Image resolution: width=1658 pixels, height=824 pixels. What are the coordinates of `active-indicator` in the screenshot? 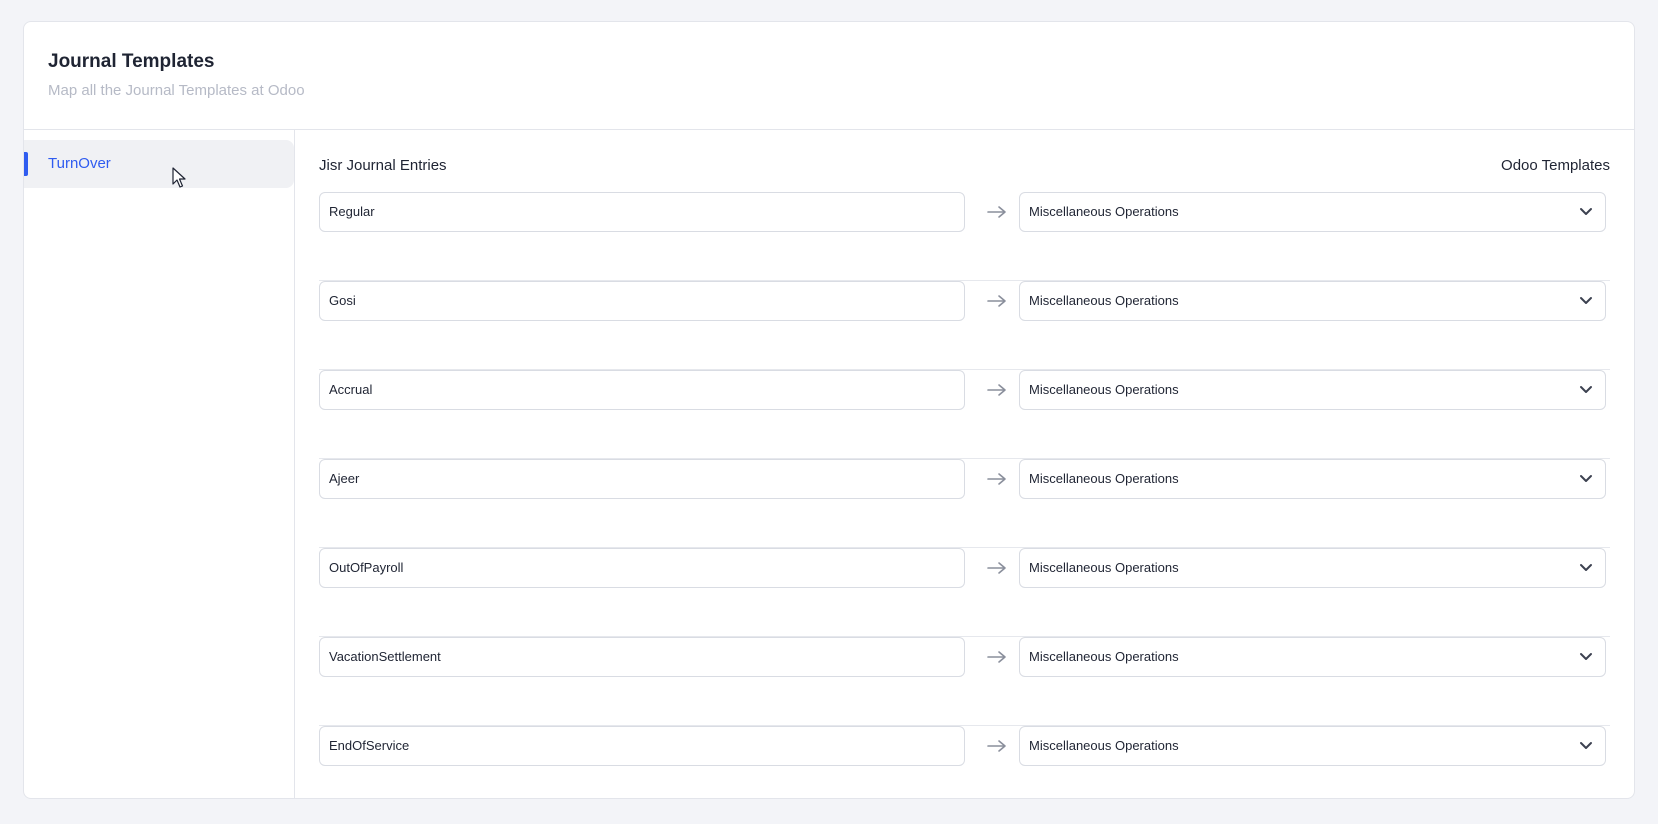 It's located at (26, 164).